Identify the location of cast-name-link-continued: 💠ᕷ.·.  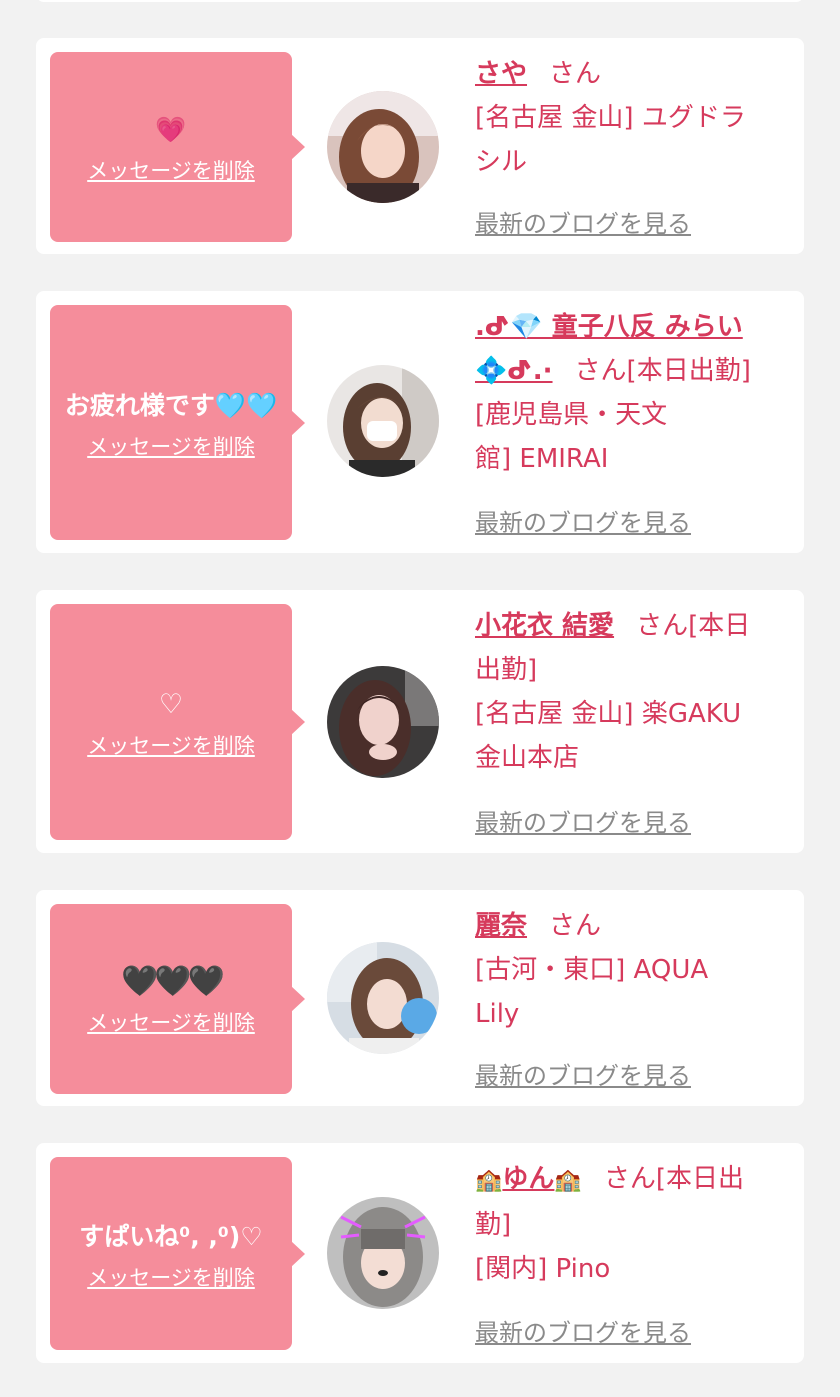
(514, 371).